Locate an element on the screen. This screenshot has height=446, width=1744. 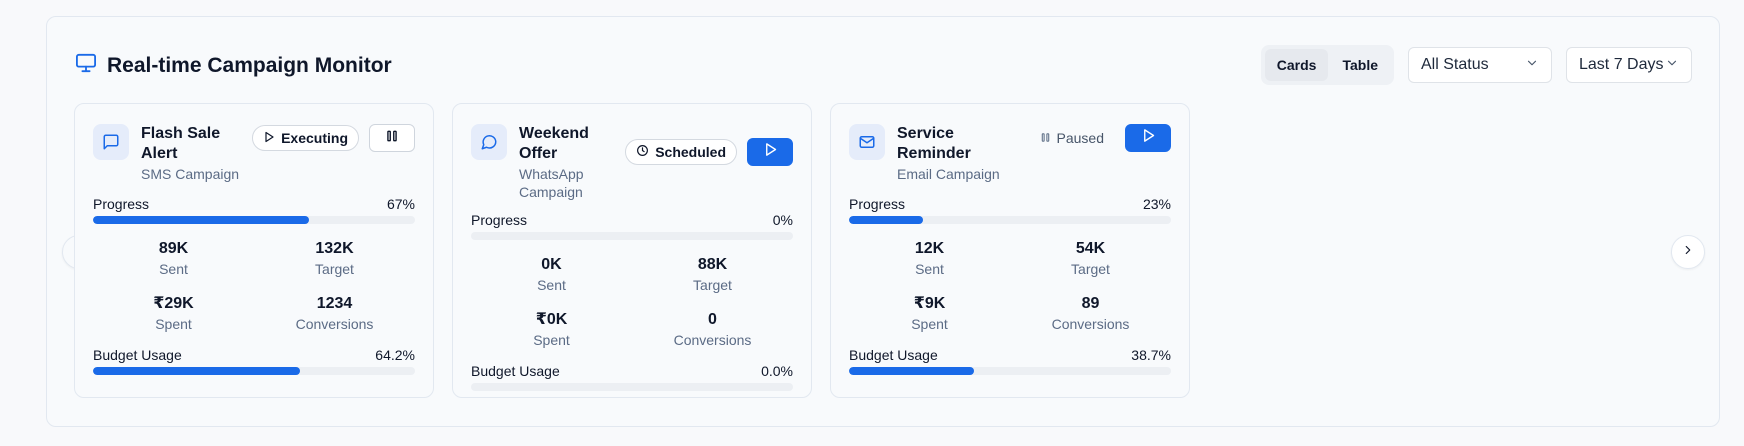
cards-view-button: Cards is located at coordinates (1296, 65).